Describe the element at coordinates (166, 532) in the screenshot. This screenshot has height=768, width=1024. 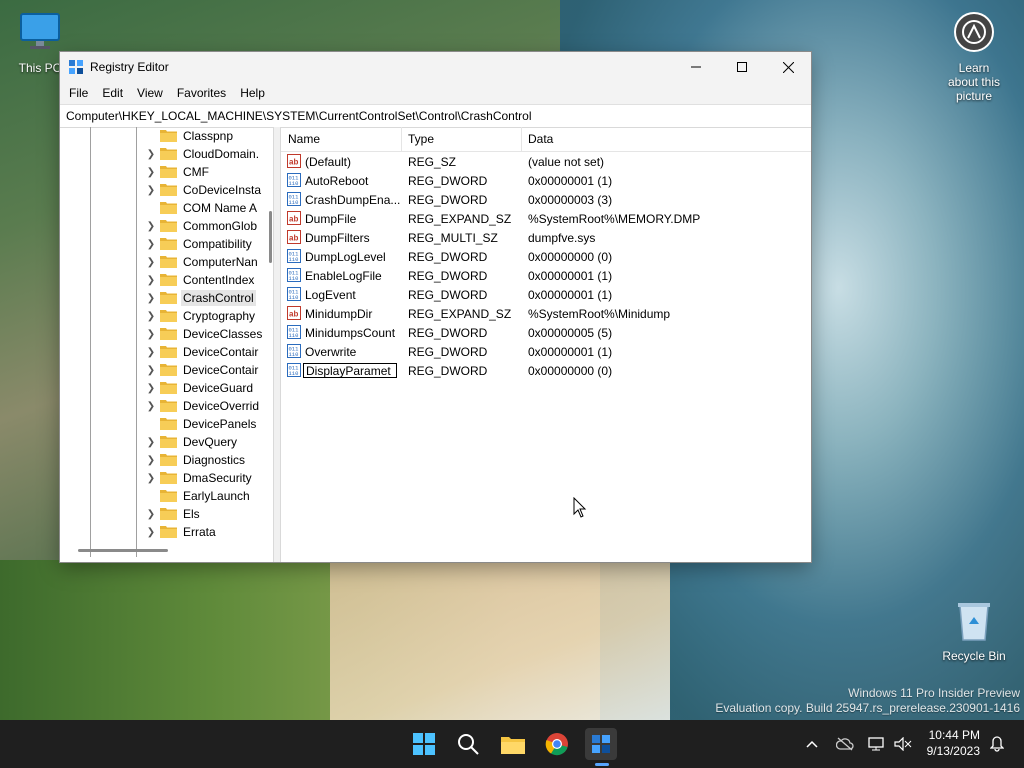
I see `tree-item: ❯ Errata` at that location.